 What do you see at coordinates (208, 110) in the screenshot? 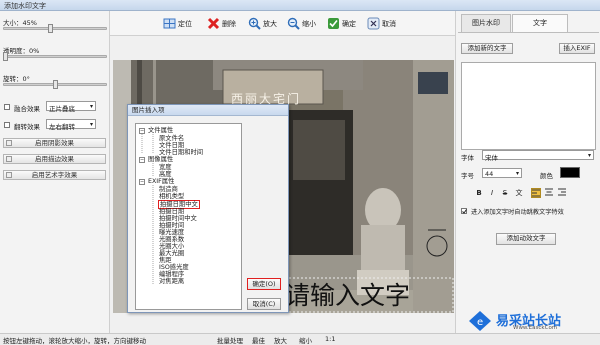
I see `dialog-title-bar: 图片插入项` at bounding box center [208, 110].